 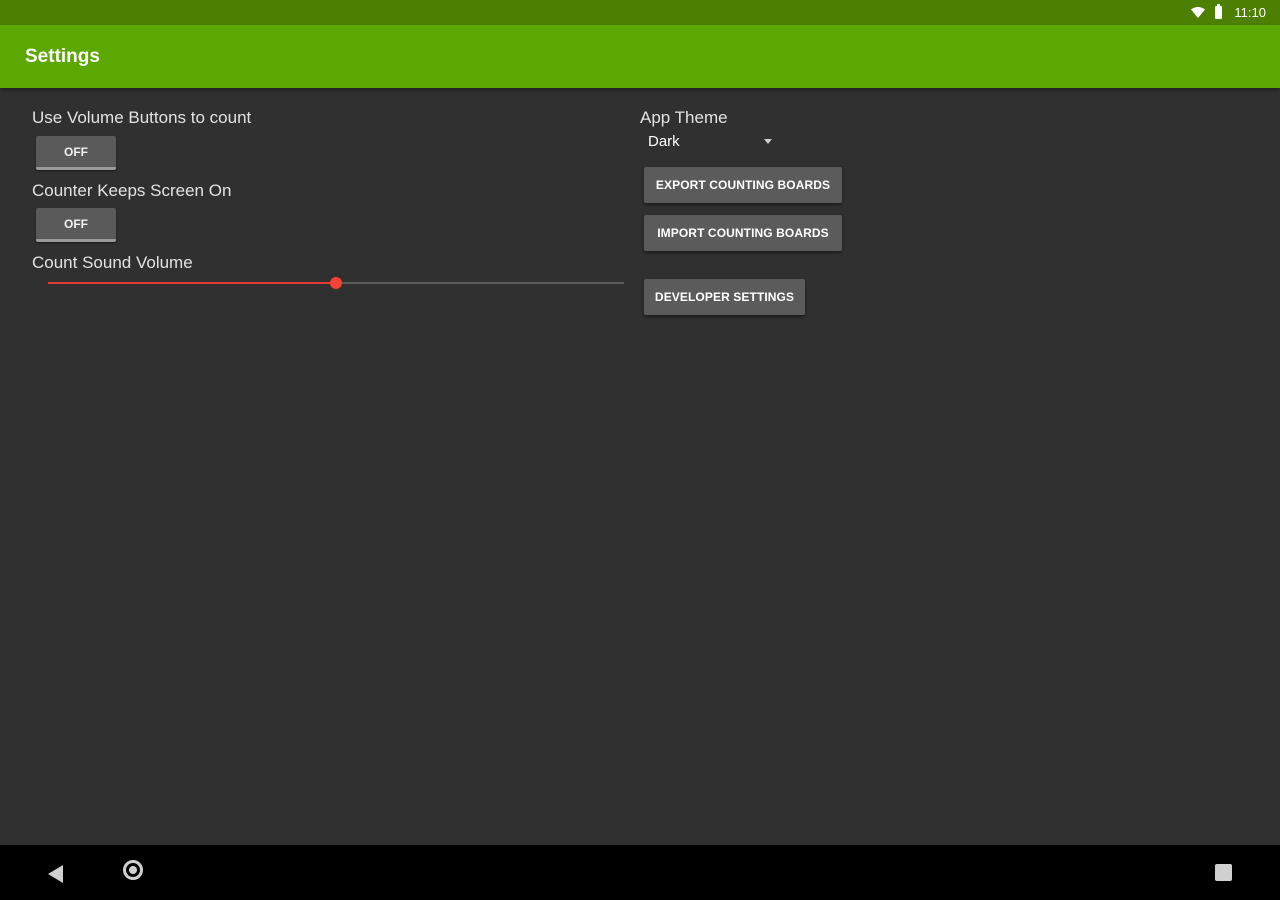 What do you see at coordinates (743, 185) in the screenshot?
I see `export-counting-boards-button: EXPORT COUNTING BOARDS` at bounding box center [743, 185].